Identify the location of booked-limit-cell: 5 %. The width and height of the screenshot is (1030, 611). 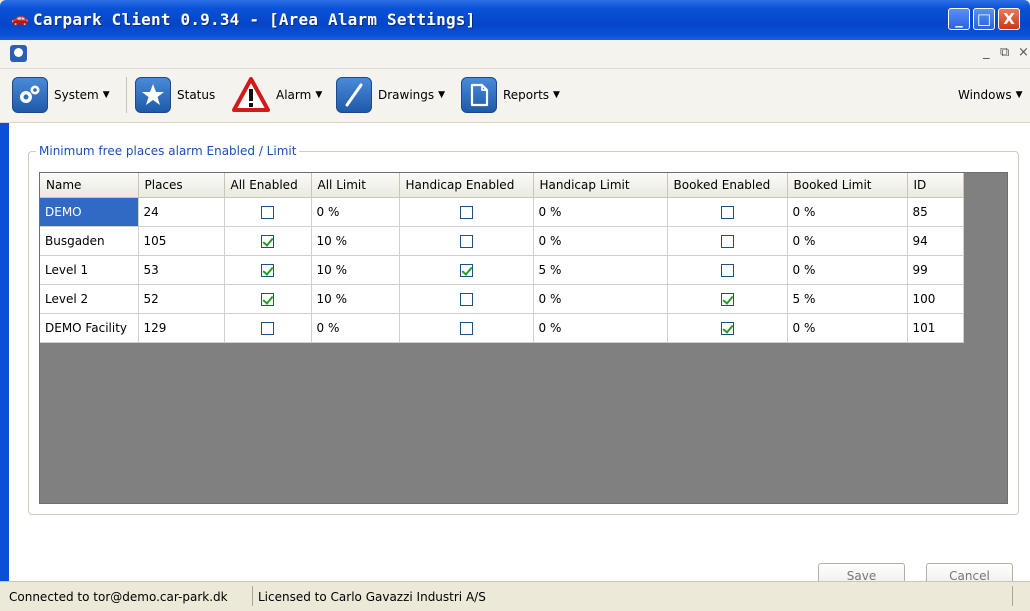
(847, 299).